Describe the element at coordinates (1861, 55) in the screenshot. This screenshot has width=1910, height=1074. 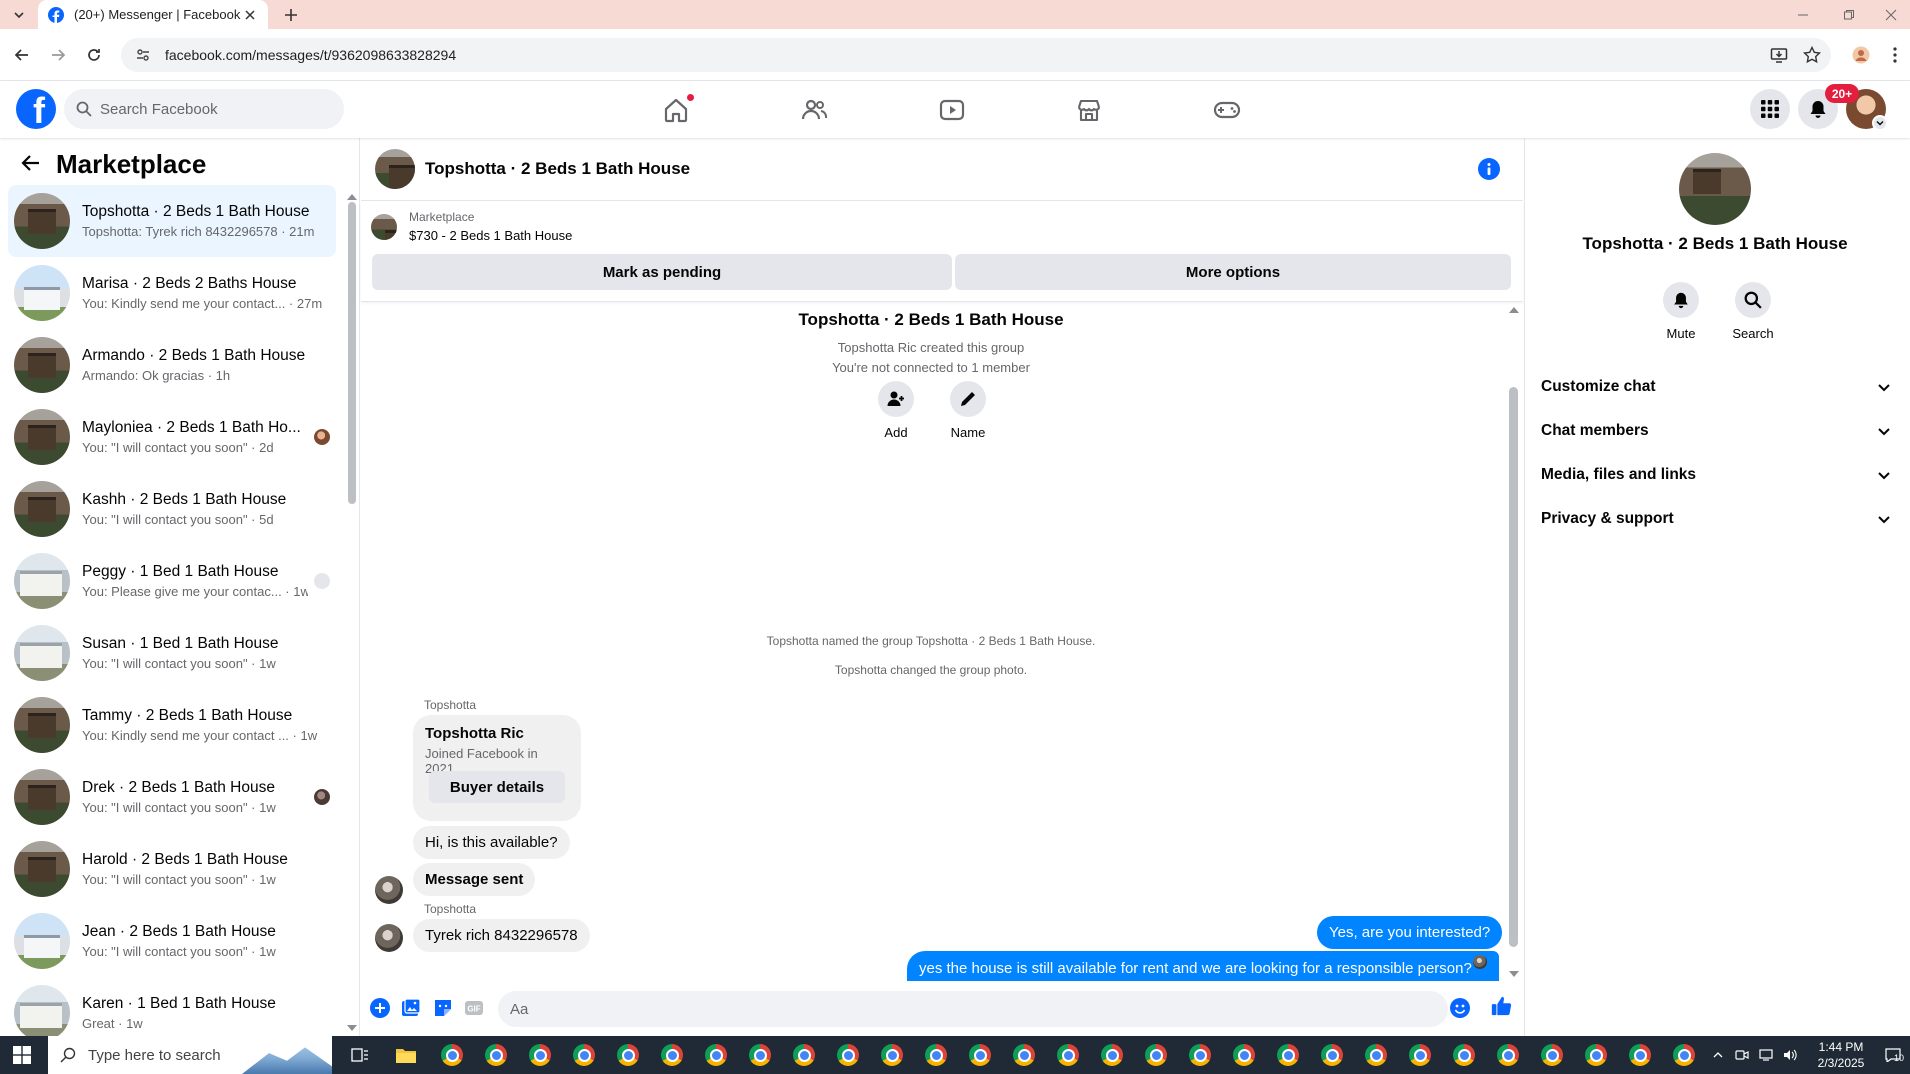
I see `browser-profile-icon` at that location.